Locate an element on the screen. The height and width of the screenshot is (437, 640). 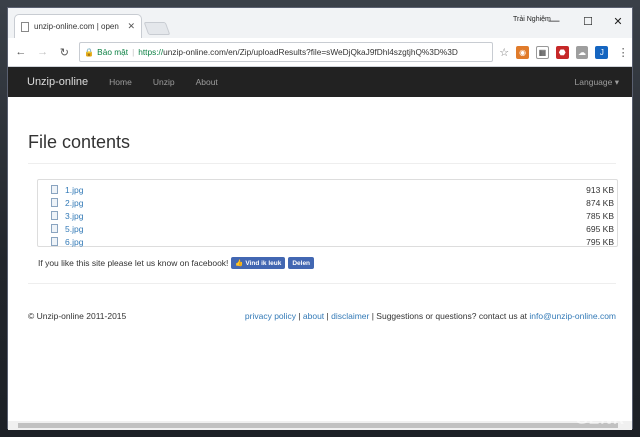
tab-title: unzip-online.com | open is located at coordinates (76, 26).